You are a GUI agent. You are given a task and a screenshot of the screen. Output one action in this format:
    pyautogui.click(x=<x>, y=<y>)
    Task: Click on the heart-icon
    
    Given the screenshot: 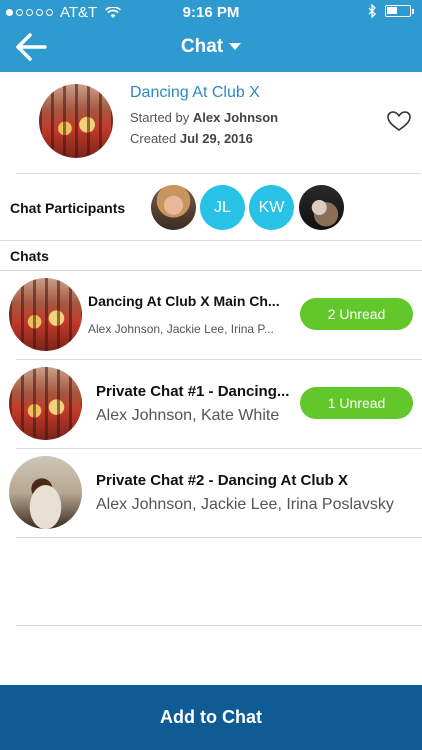 What is the action you would take?
    pyautogui.click(x=399, y=121)
    